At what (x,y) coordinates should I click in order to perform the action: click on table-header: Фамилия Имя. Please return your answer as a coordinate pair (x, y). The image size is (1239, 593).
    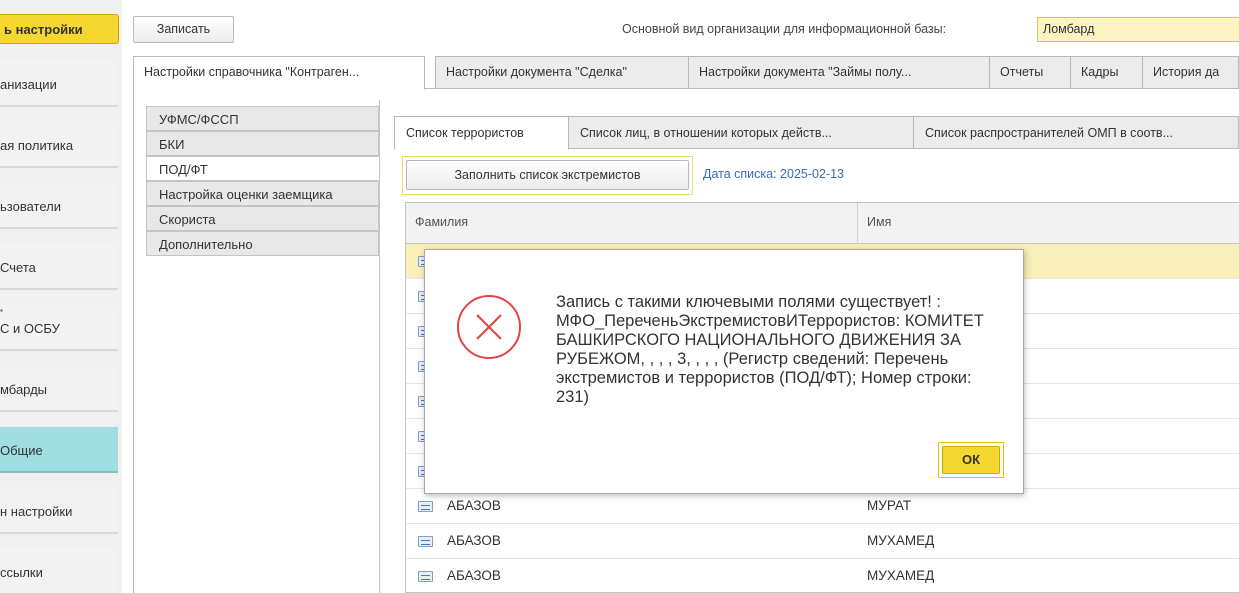
    Looking at the image, I should click on (822, 223).